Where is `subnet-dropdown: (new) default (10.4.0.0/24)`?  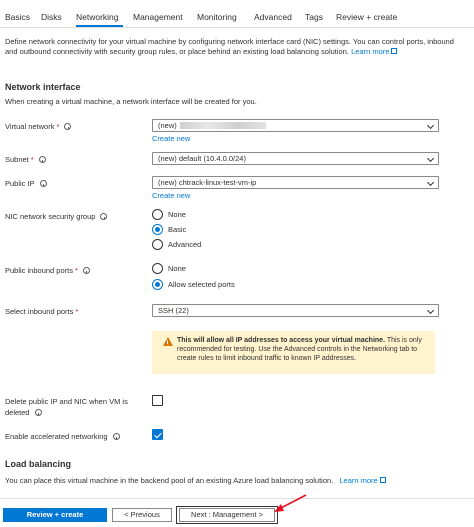 subnet-dropdown: (new) default (10.4.0.0/24) is located at coordinates (295, 158).